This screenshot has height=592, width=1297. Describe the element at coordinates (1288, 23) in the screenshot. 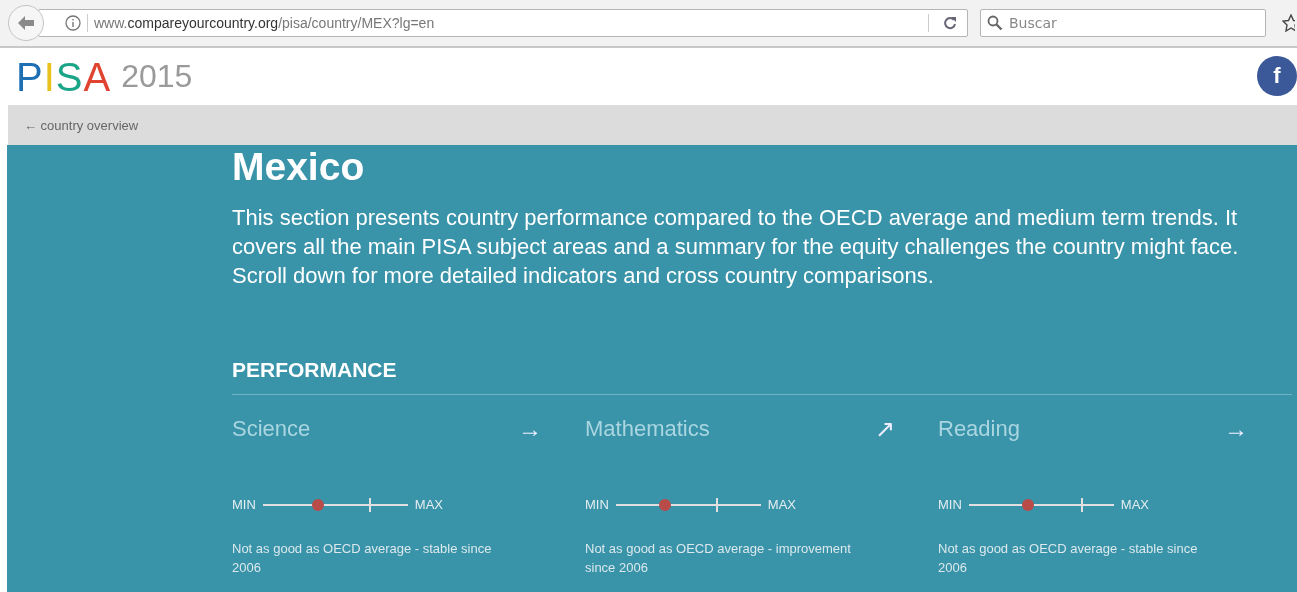

I see `bookmark-star-icon` at that location.